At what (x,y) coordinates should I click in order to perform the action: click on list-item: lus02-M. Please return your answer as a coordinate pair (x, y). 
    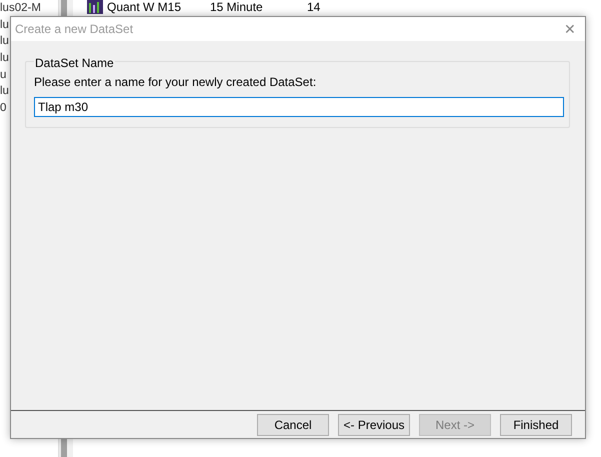
    Looking at the image, I should click on (29, 8).